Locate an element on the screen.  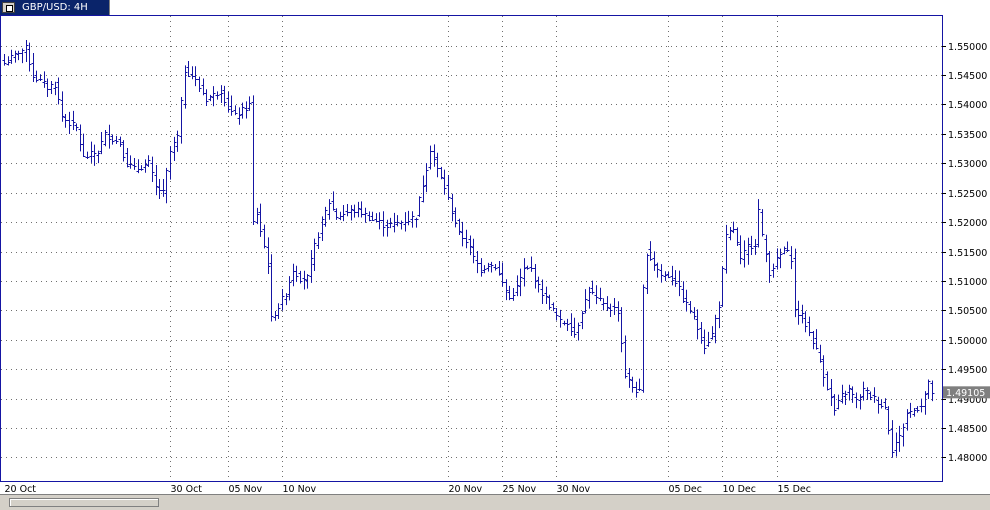
chart-window-tab: GBP/USD: 4H is located at coordinates (55, 7).